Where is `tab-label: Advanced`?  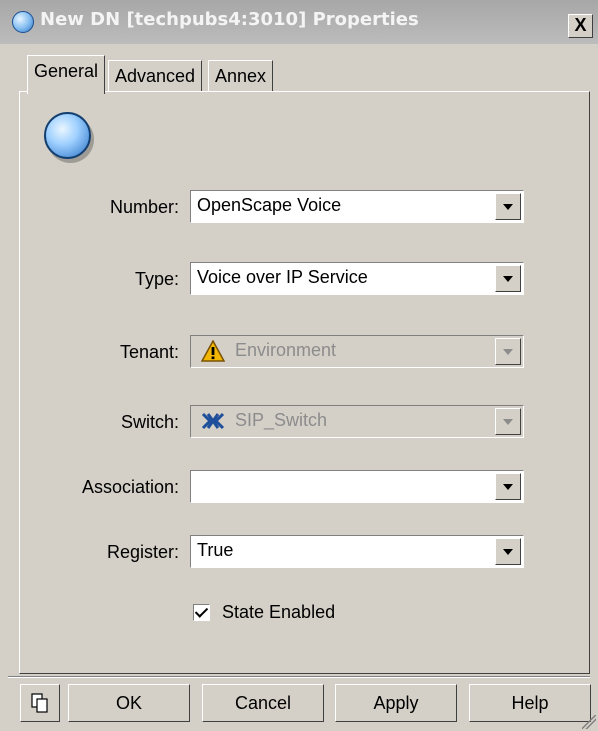
tab-label: Advanced is located at coordinates (155, 76).